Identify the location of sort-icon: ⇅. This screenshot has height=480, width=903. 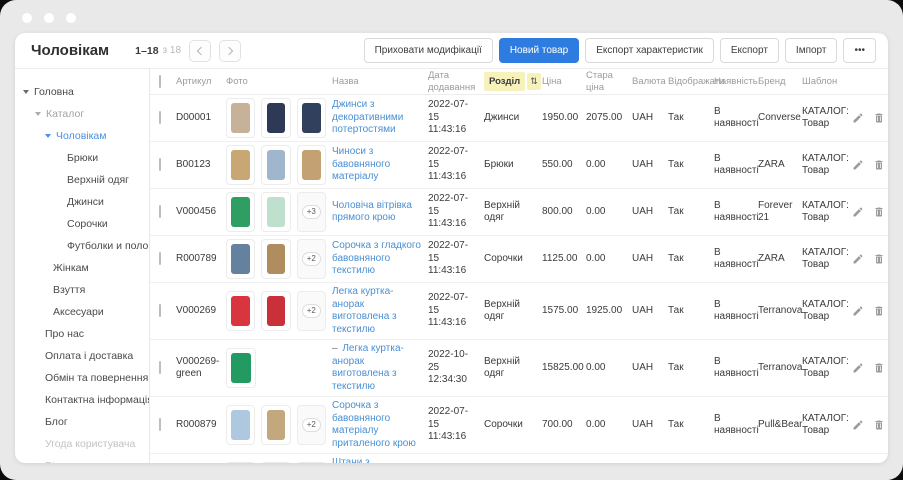
(534, 81).